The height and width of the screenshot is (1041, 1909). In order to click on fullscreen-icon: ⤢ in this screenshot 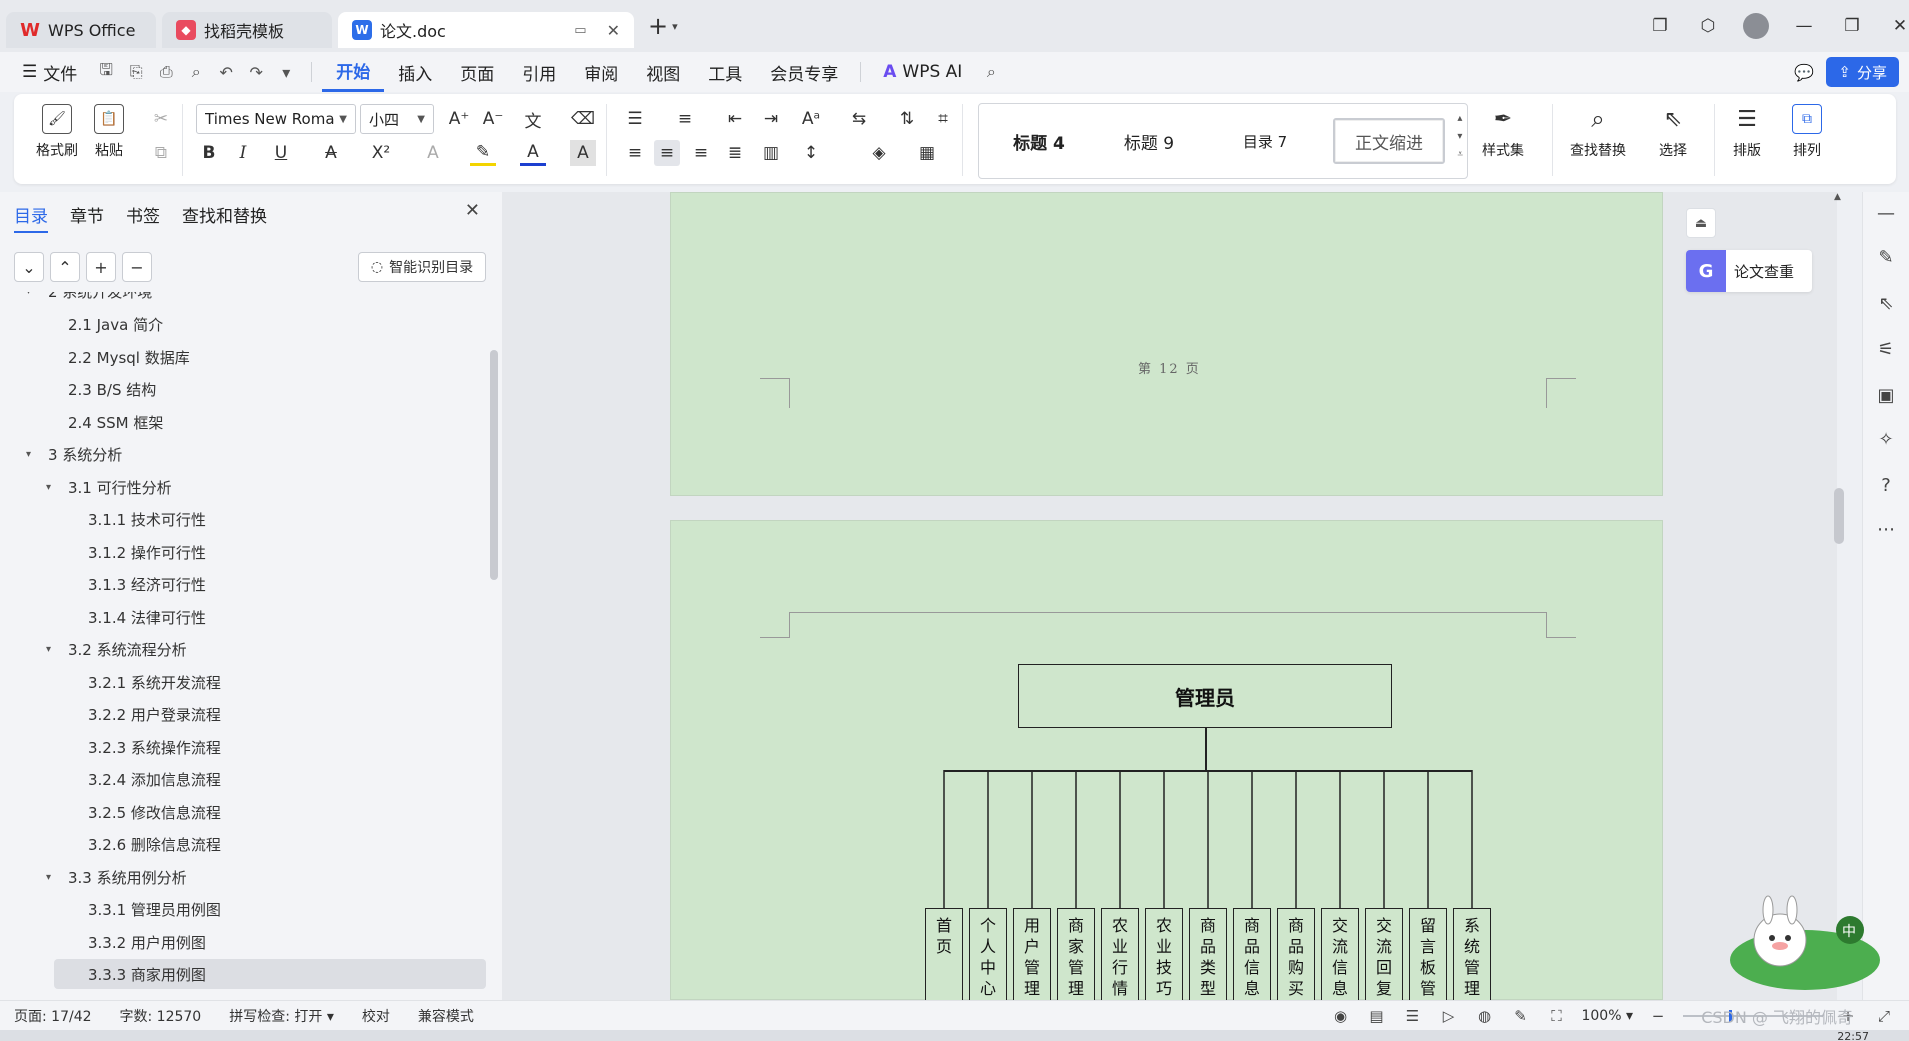, I will do `click(1884, 1016)`.